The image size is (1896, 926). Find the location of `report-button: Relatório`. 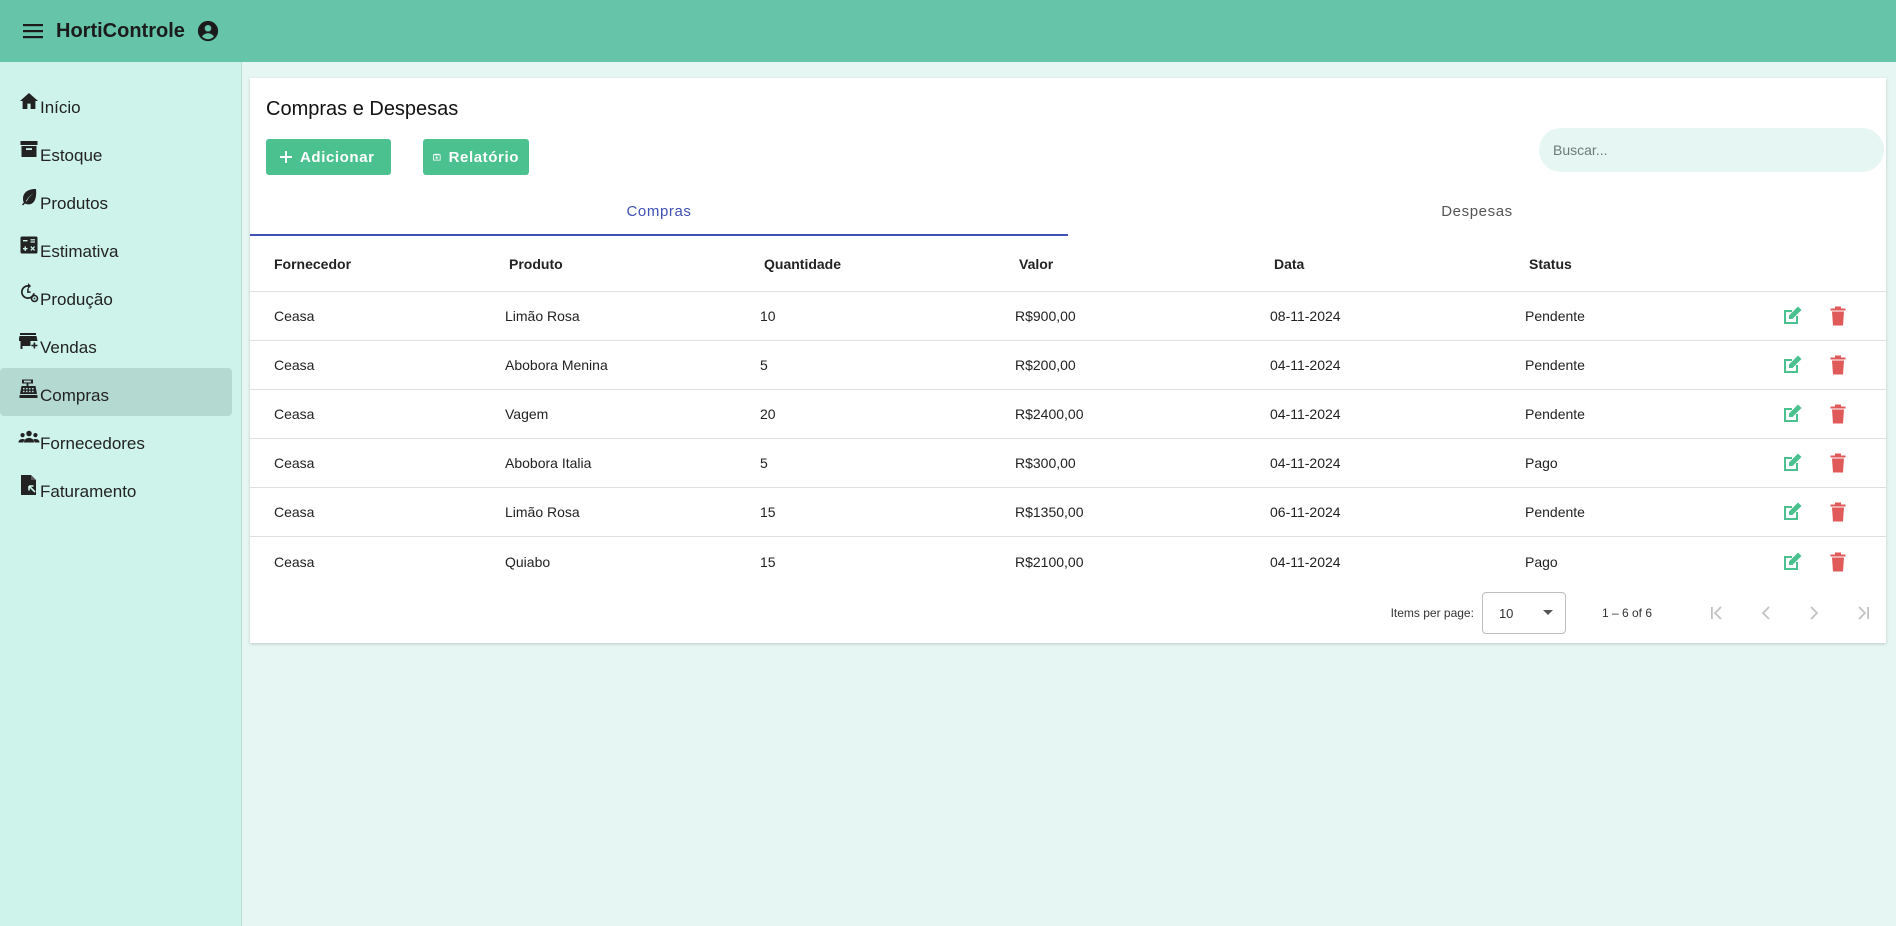

report-button: Relatório is located at coordinates (476, 157).